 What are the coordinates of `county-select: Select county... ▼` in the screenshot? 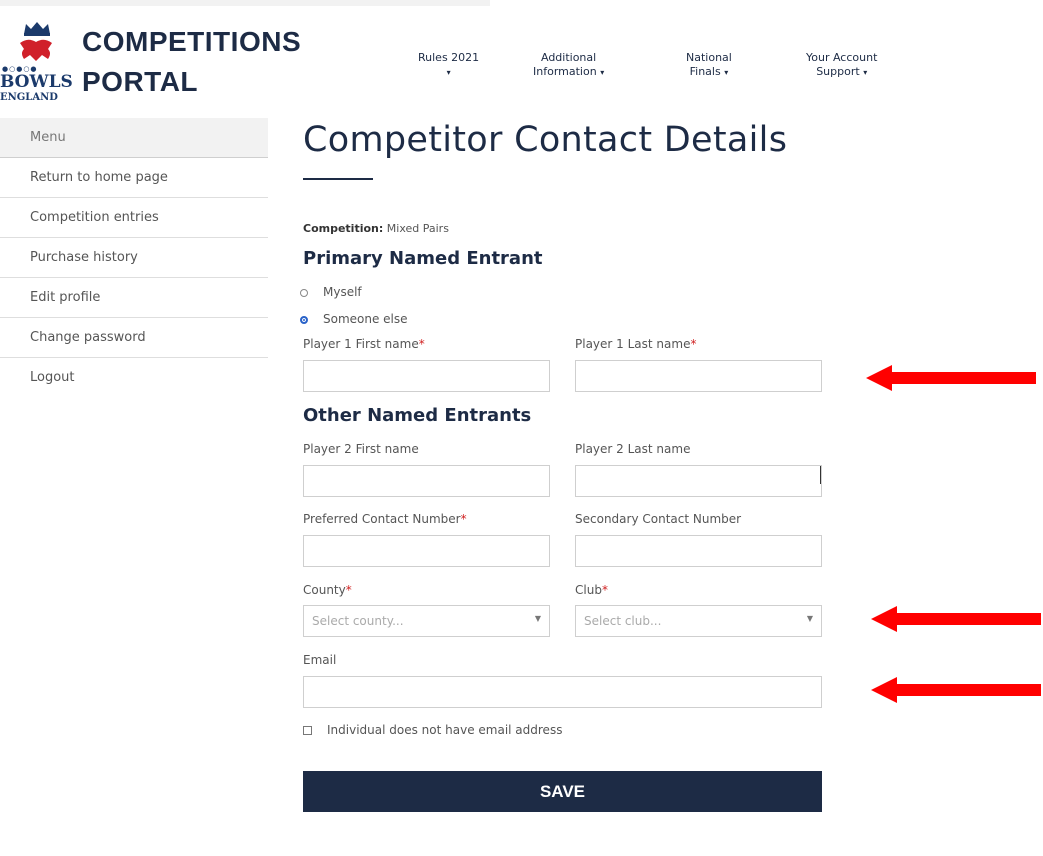 It's located at (426, 621).